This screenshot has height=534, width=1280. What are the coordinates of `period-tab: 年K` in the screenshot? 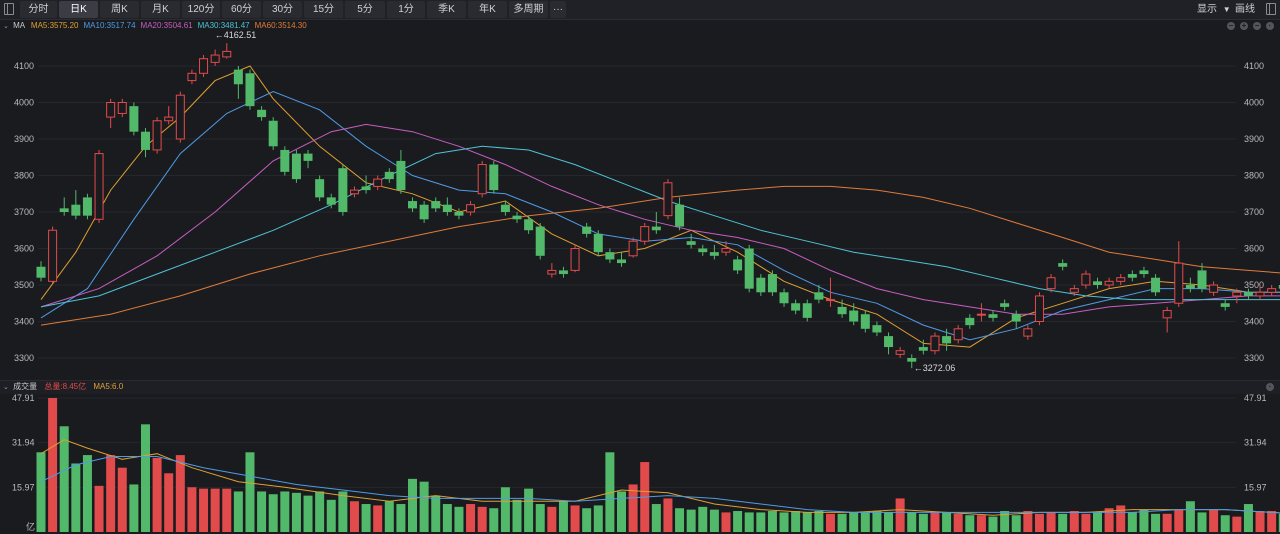 It's located at (487, 9).